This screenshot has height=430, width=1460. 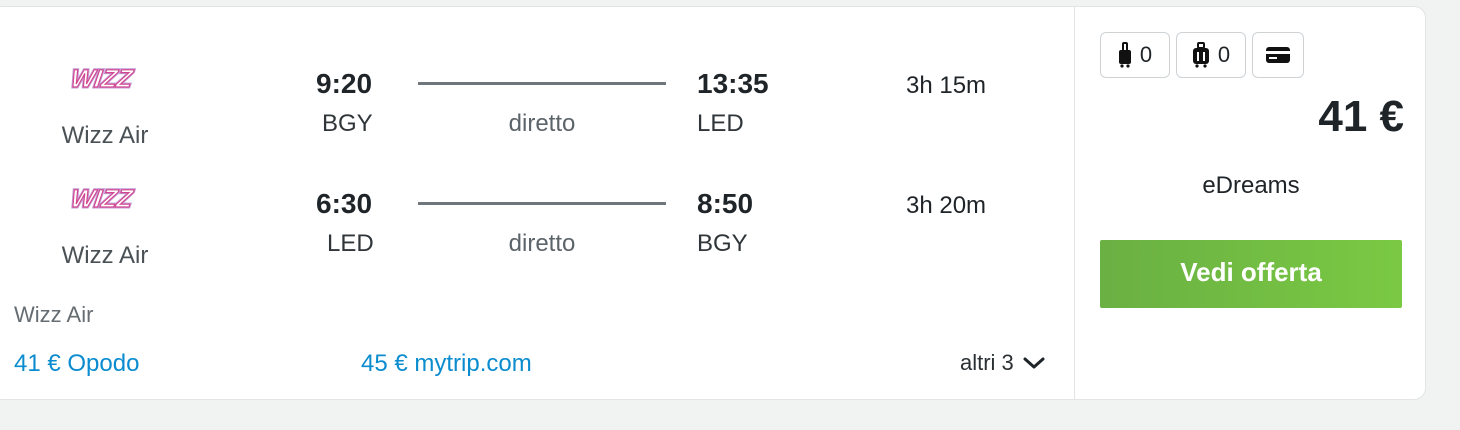 What do you see at coordinates (725, 203) in the screenshot?
I see `arrival-time: 8:50` at bounding box center [725, 203].